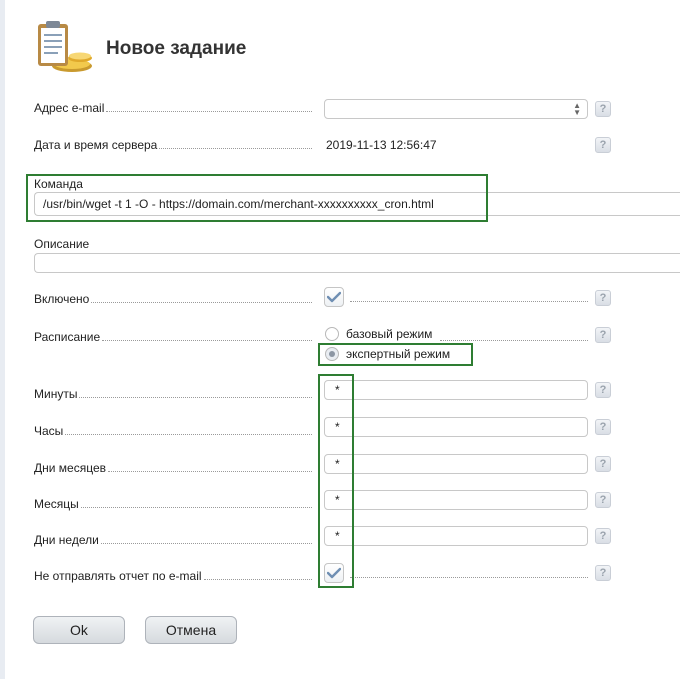  What do you see at coordinates (191, 630) in the screenshot?
I see `cancel-button: Отмена` at bounding box center [191, 630].